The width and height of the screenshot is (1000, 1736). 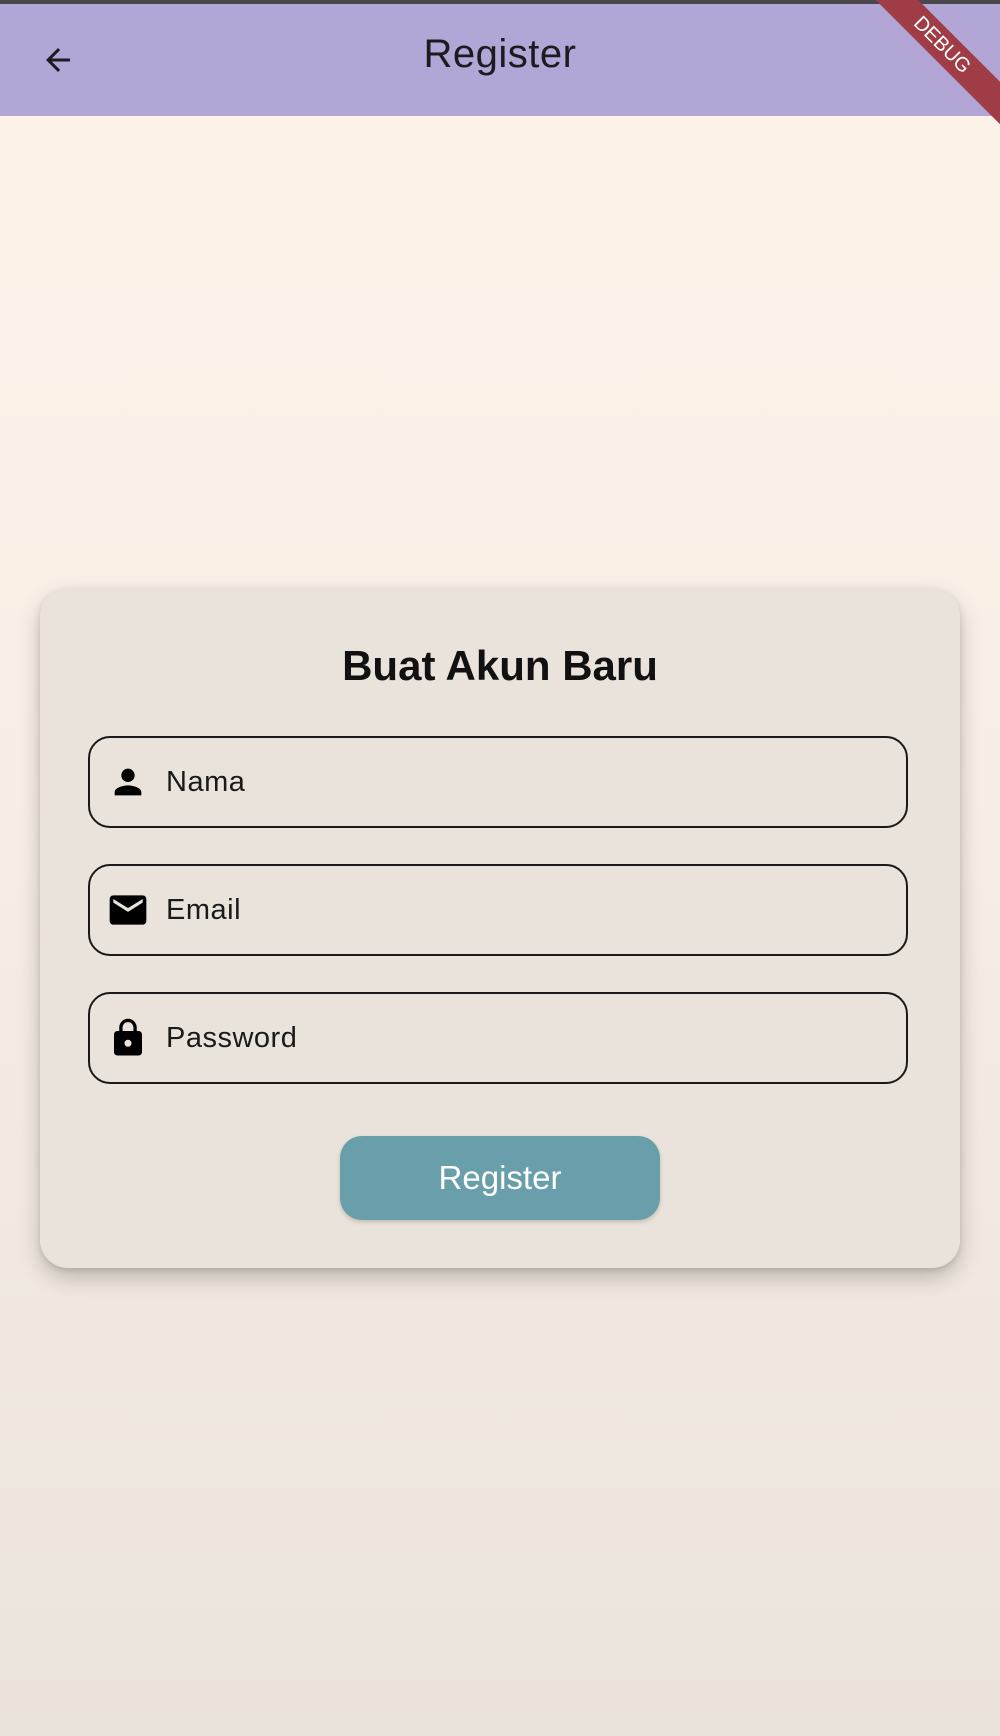 What do you see at coordinates (128, 910) in the screenshot?
I see `mail-icon` at bounding box center [128, 910].